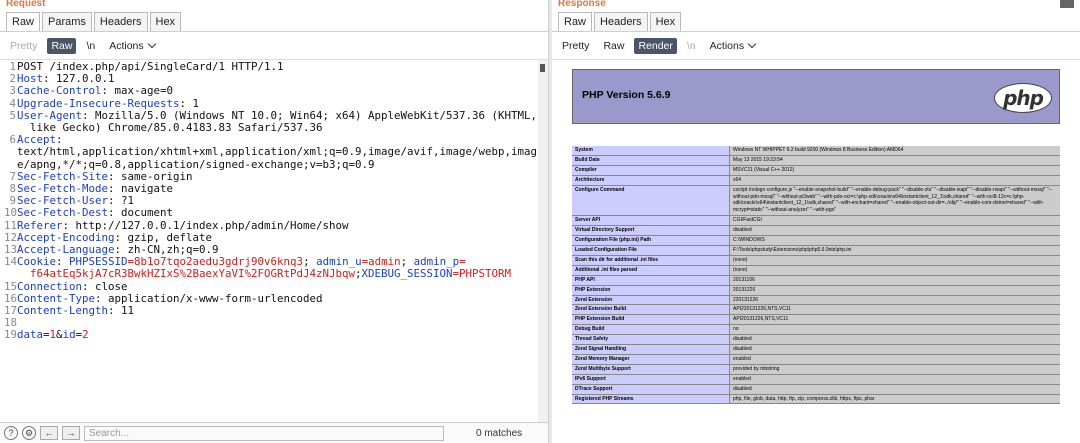  I want to click on request-toolbar: Pretty Raw \n Actions, so click(274, 46).